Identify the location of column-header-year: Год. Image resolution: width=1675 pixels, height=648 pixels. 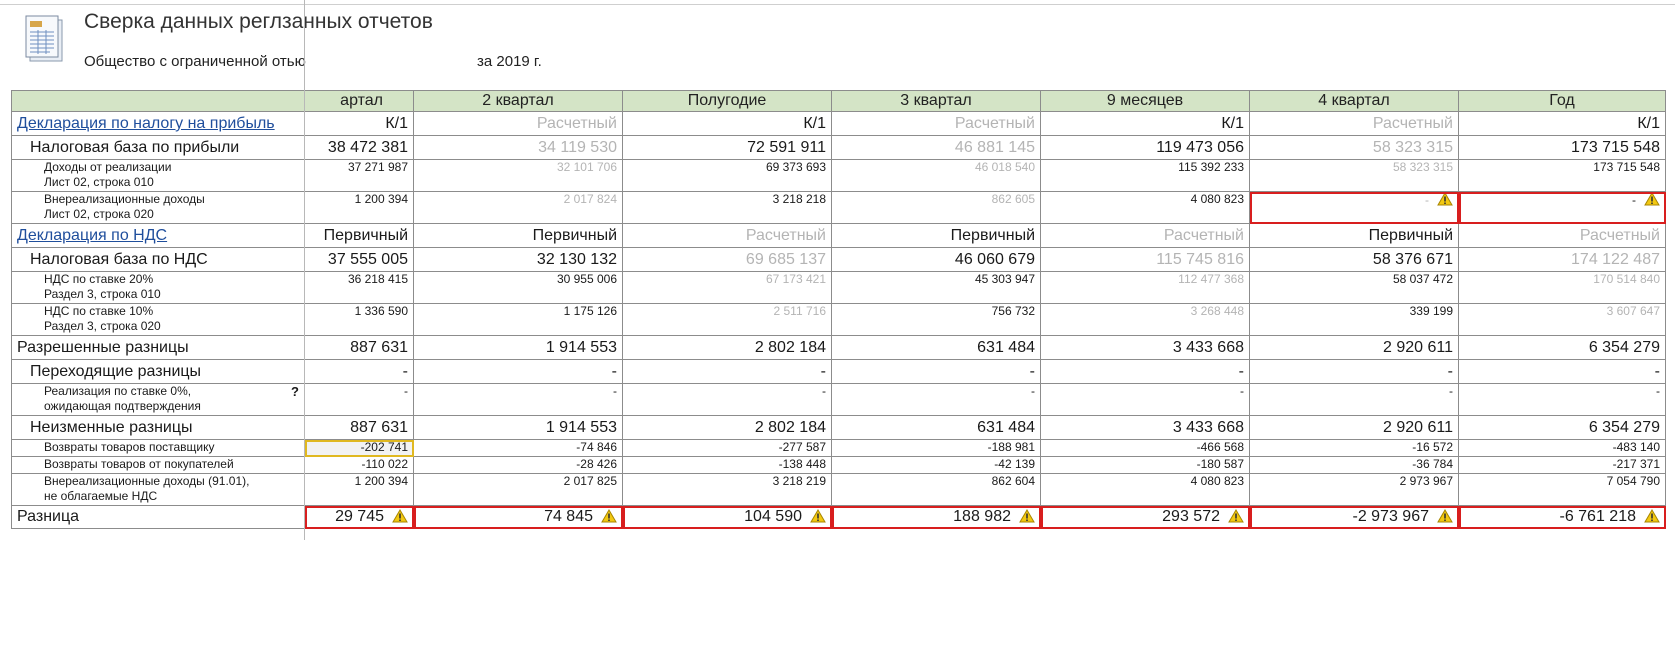
(1562, 101).